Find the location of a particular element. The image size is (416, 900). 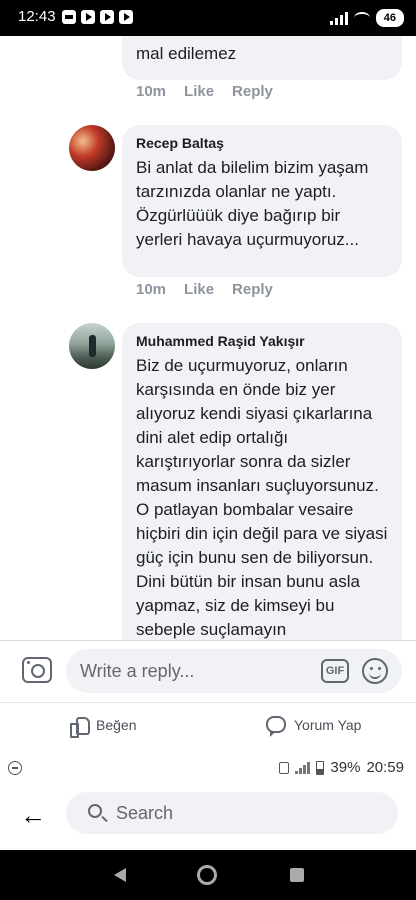

battery-icon: 46 is located at coordinates (389, 18).